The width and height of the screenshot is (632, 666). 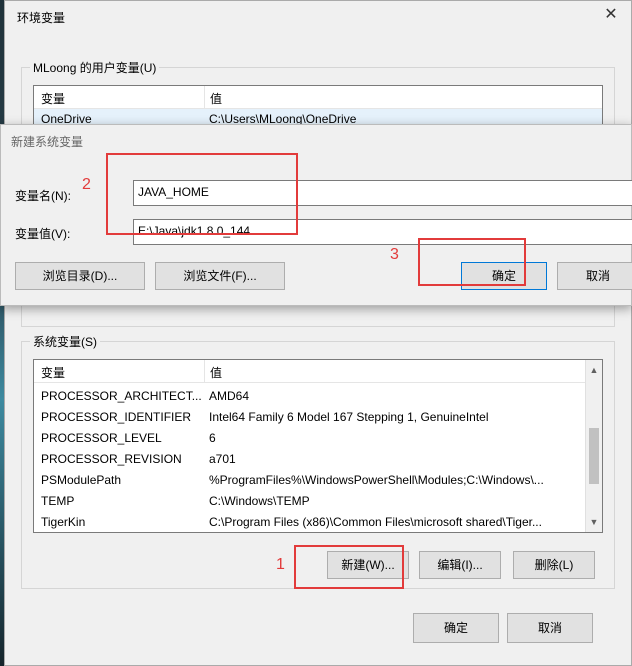 I want to click on sys-vars-header: 变量 值, so click(x=318, y=371).